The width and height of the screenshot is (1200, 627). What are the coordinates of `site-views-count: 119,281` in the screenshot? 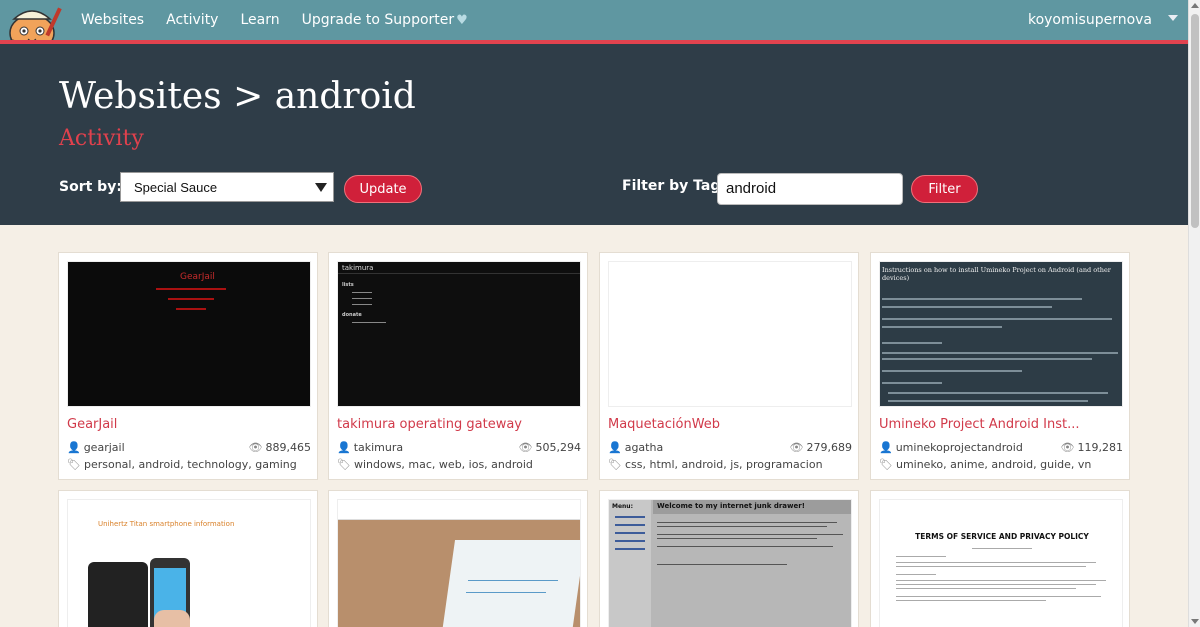 It's located at (1100, 447).